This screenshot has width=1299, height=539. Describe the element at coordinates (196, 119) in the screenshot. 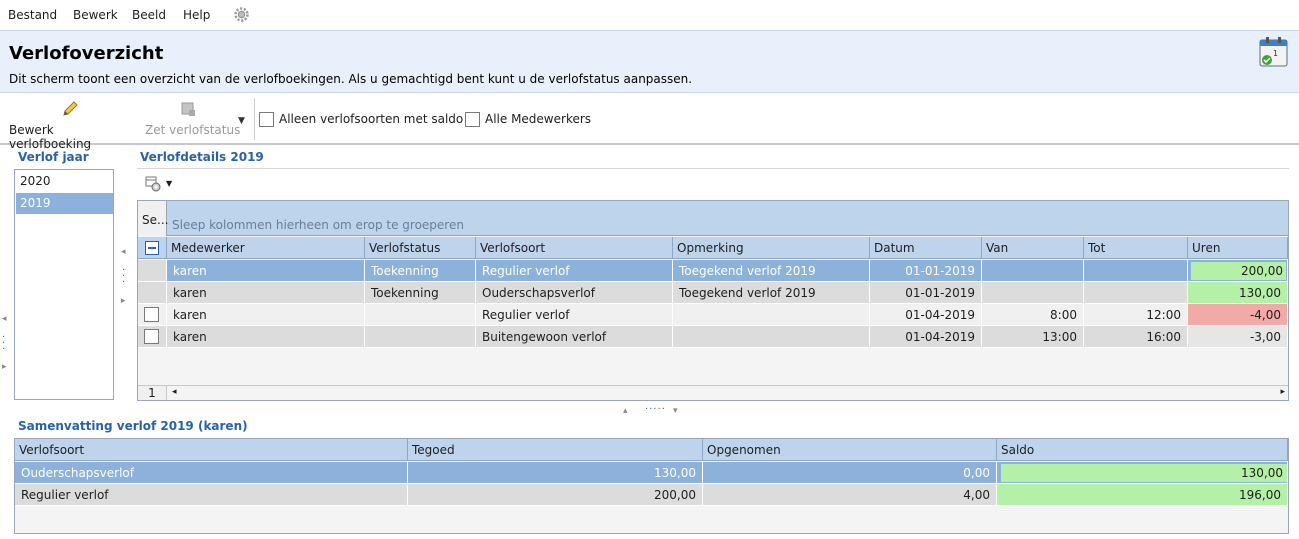

I see `set-leave-status-button: Zet verlofstatus ▼` at that location.